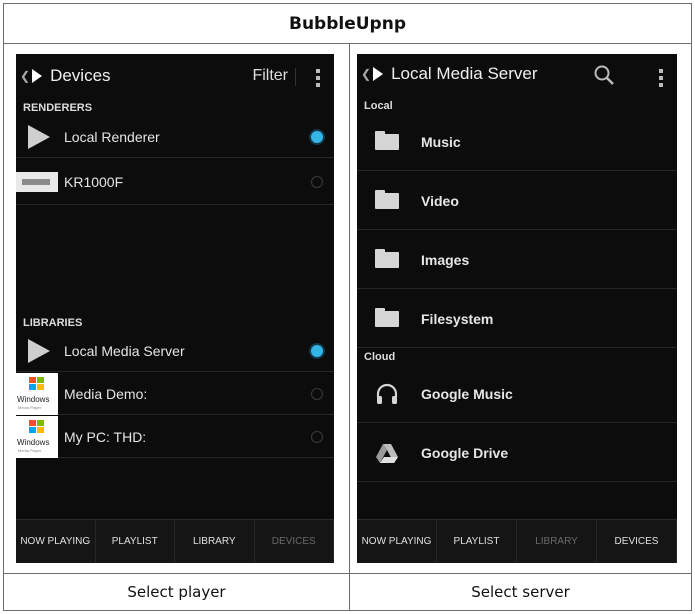 This screenshot has width=695, height=614. Describe the element at coordinates (175, 436) in the screenshot. I see `library-row: Windows Media Player My PC: THD:` at that location.